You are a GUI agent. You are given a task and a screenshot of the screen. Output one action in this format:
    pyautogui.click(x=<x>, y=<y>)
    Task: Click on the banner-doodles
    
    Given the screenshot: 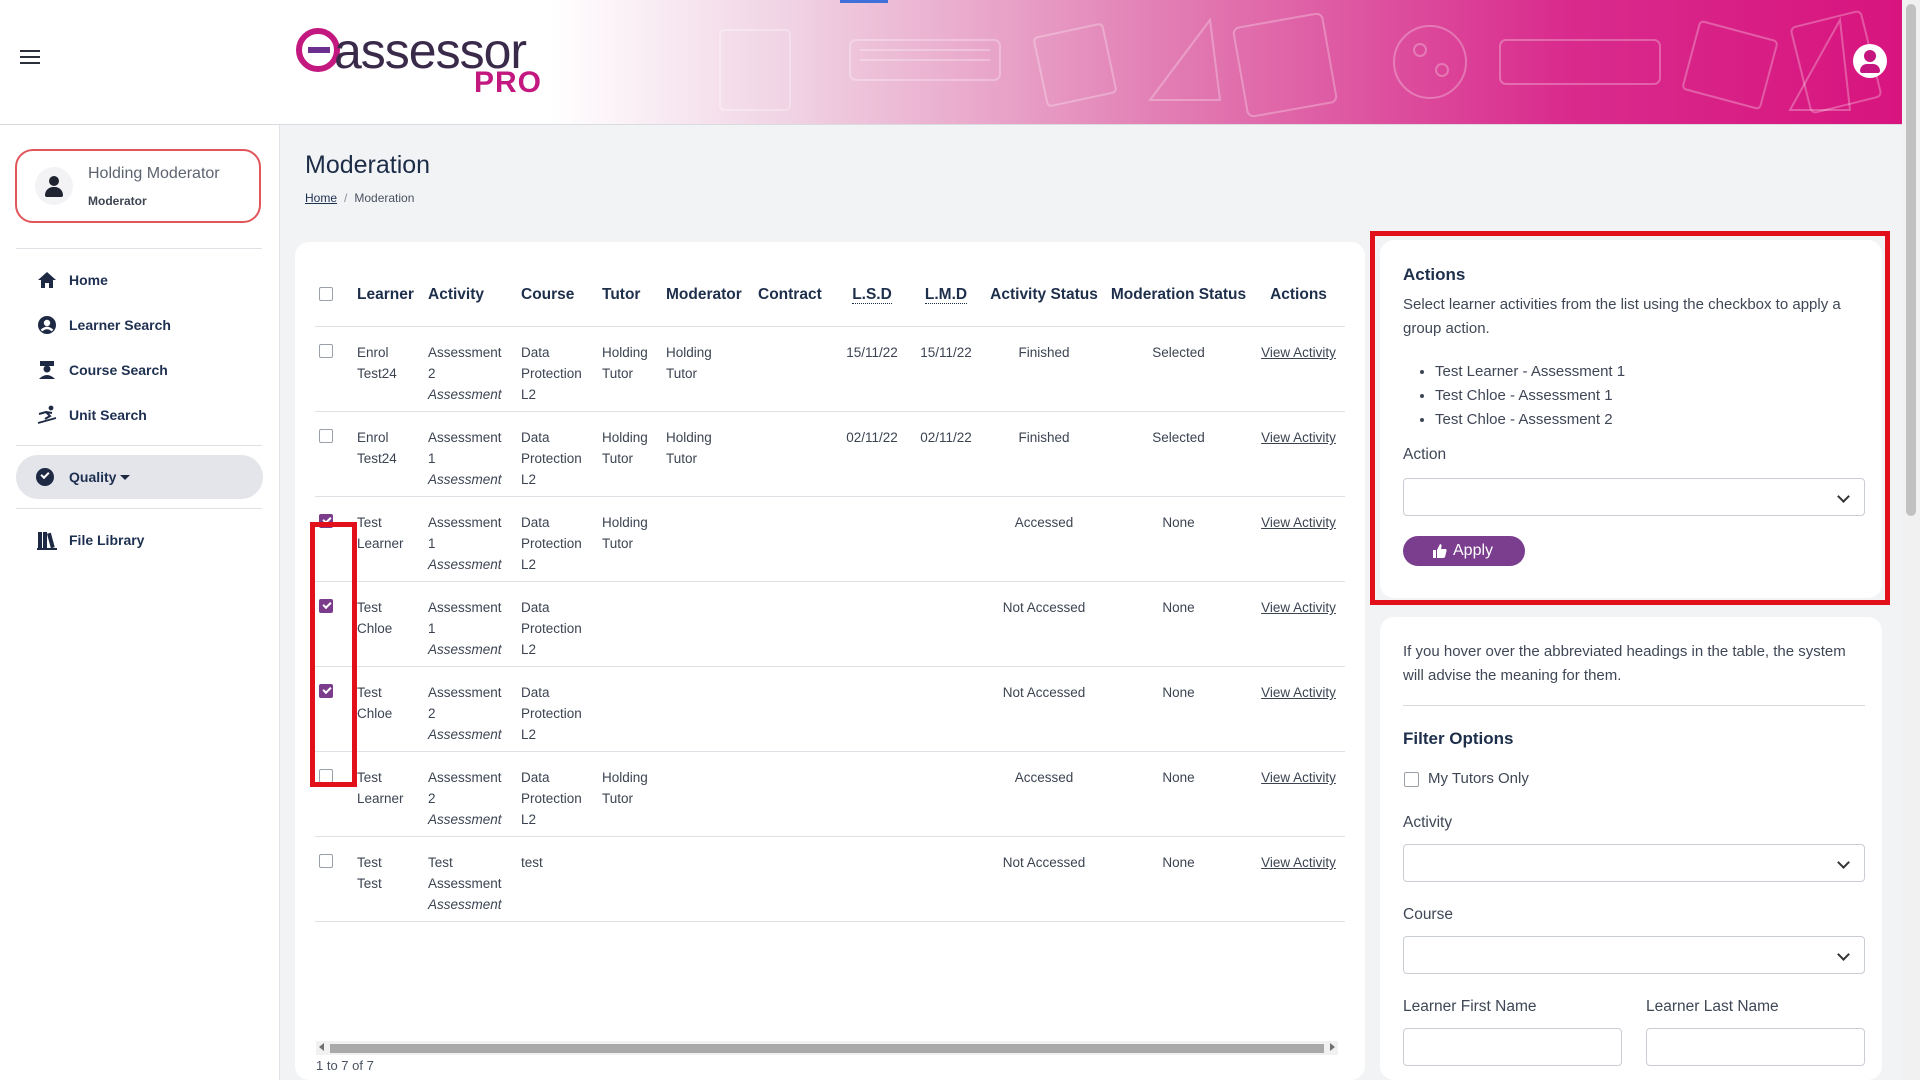 What is the action you would take?
    pyautogui.click(x=1300, y=64)
    